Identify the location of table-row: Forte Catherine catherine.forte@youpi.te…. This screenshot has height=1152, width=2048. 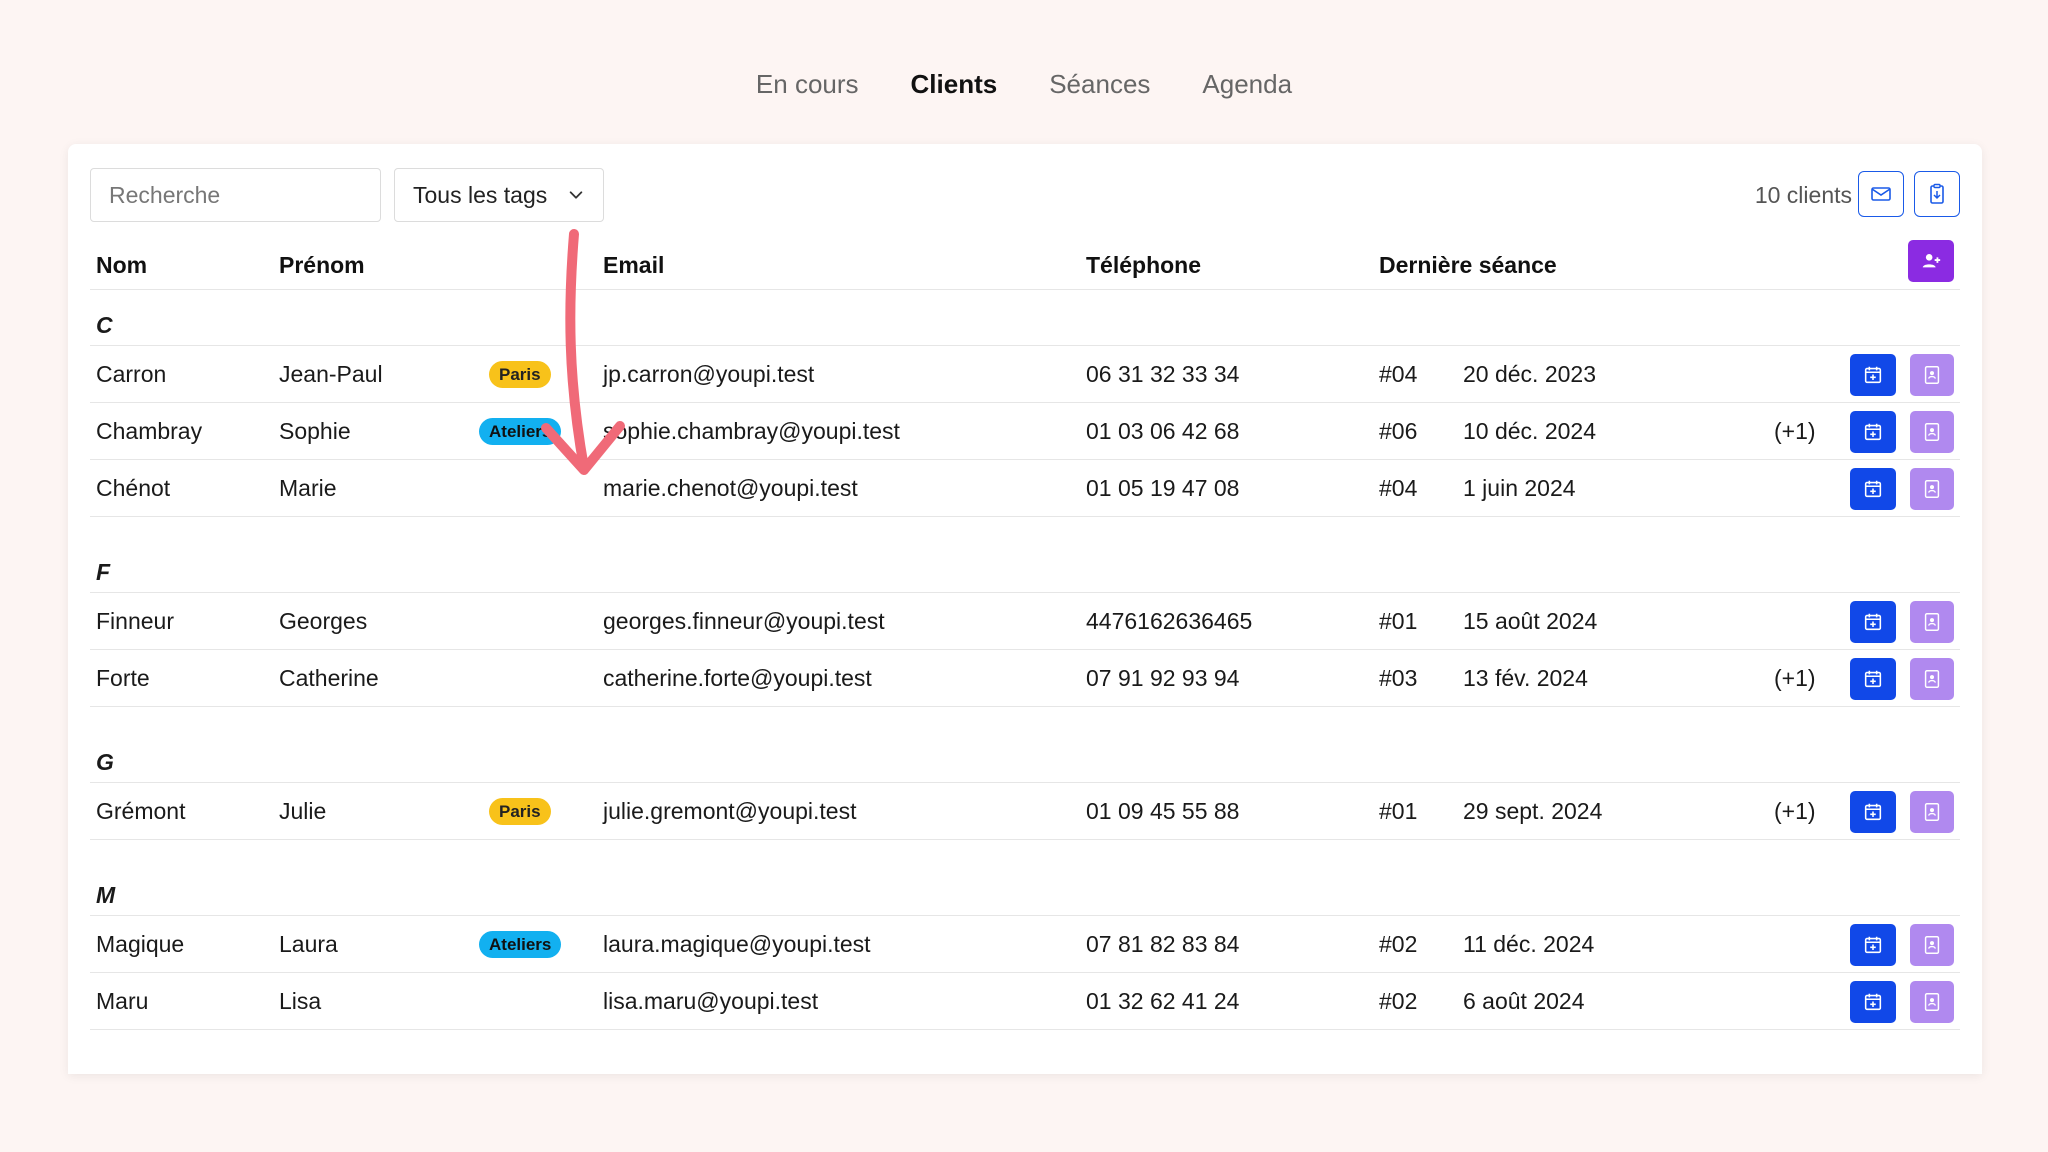
(1025, 678).